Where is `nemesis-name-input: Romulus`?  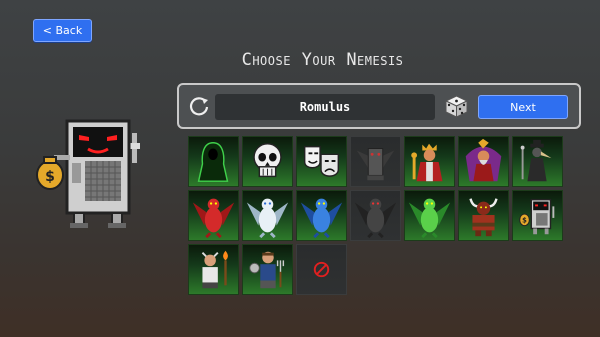
nemesis-name-input: Romulus is located at coordinates (325, 107).